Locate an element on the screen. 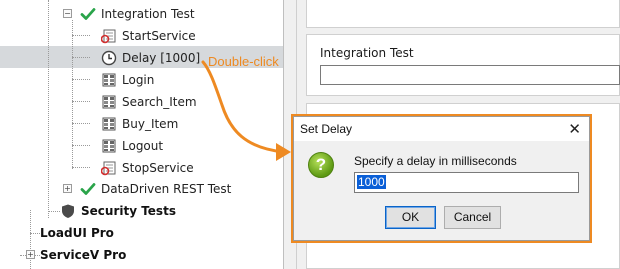 The image size is (620, 269). tree-item-stopservice: StopService is located at coordinates (147, 168).